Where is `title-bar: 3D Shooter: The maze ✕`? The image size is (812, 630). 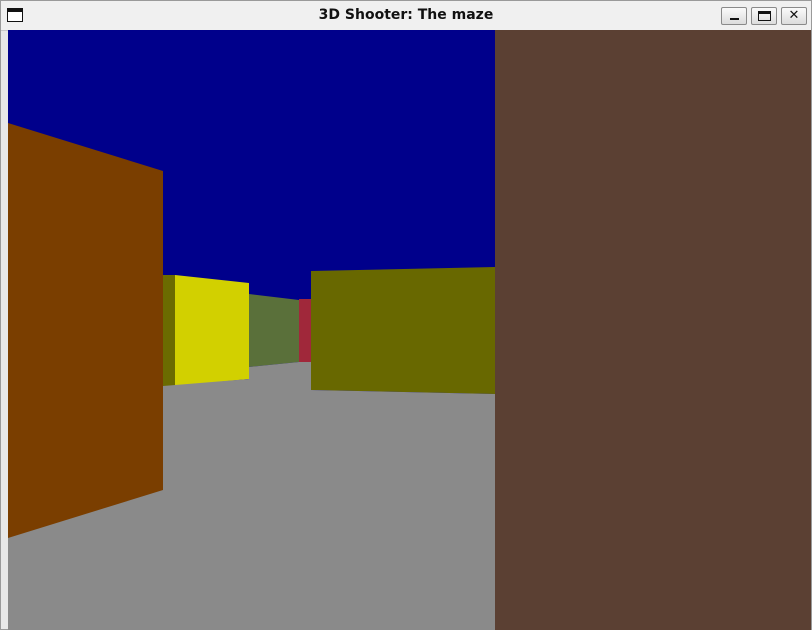 title-bar: 3D Shooter: The maze ✕ is located at coordinates (406, 16).